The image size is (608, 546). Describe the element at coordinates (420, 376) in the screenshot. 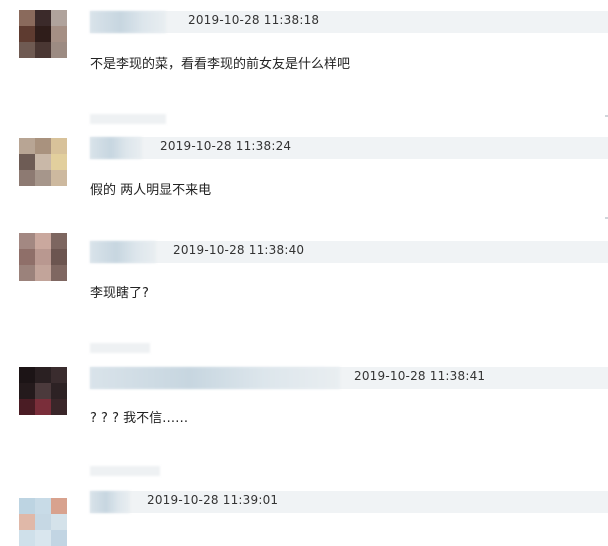

I see `timestamp: 2019-10-28 11:38:41` at that location.